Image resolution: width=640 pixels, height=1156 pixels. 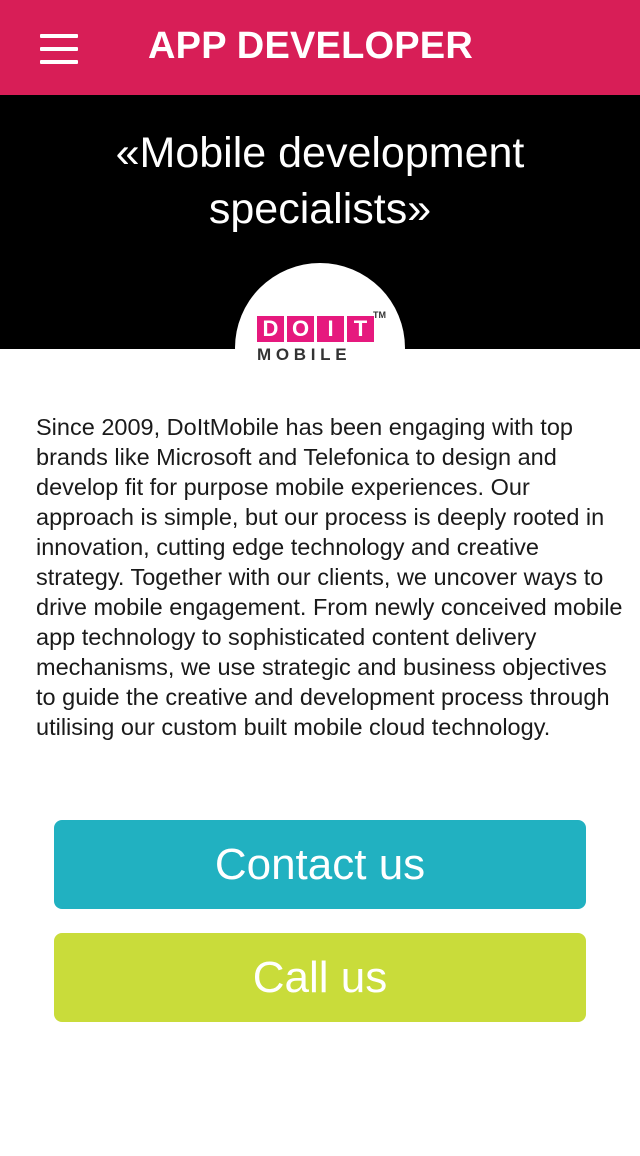 What do you see at coordinates (379, 315) in the screenshot?
I see `trademark-mark: TM` at bounding box center [379, 315].